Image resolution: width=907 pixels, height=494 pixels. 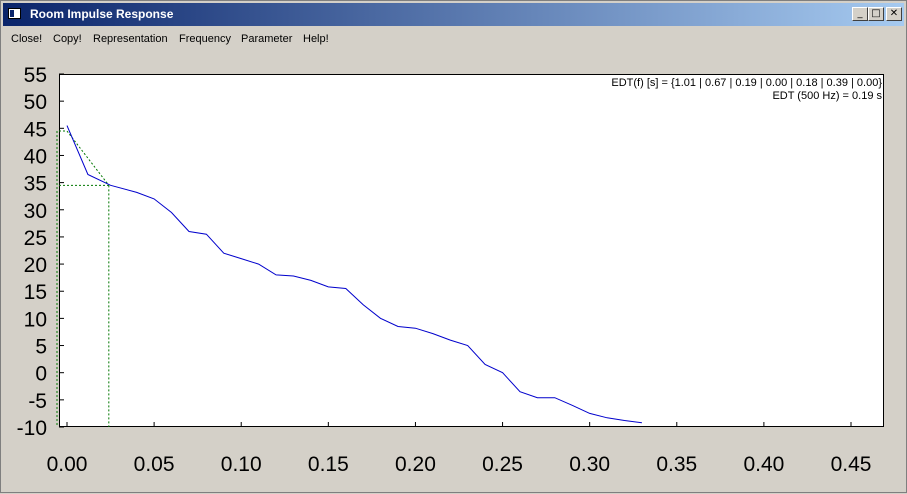 I want to click on y-tick-label: 30, so click(x=35, y=211).